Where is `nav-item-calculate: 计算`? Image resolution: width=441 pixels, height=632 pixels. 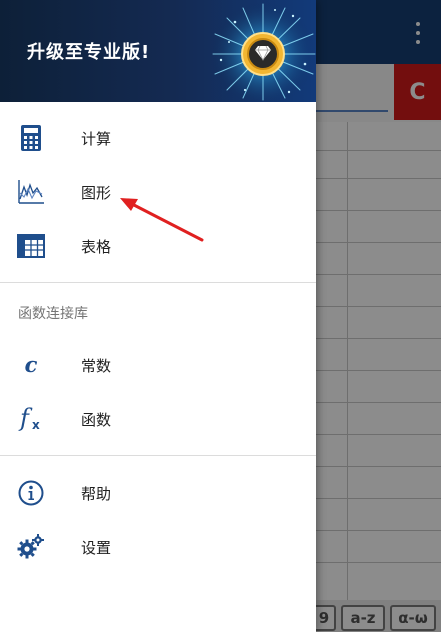
nav-item-calculate: 计算 is located at coordinates (158, 138).